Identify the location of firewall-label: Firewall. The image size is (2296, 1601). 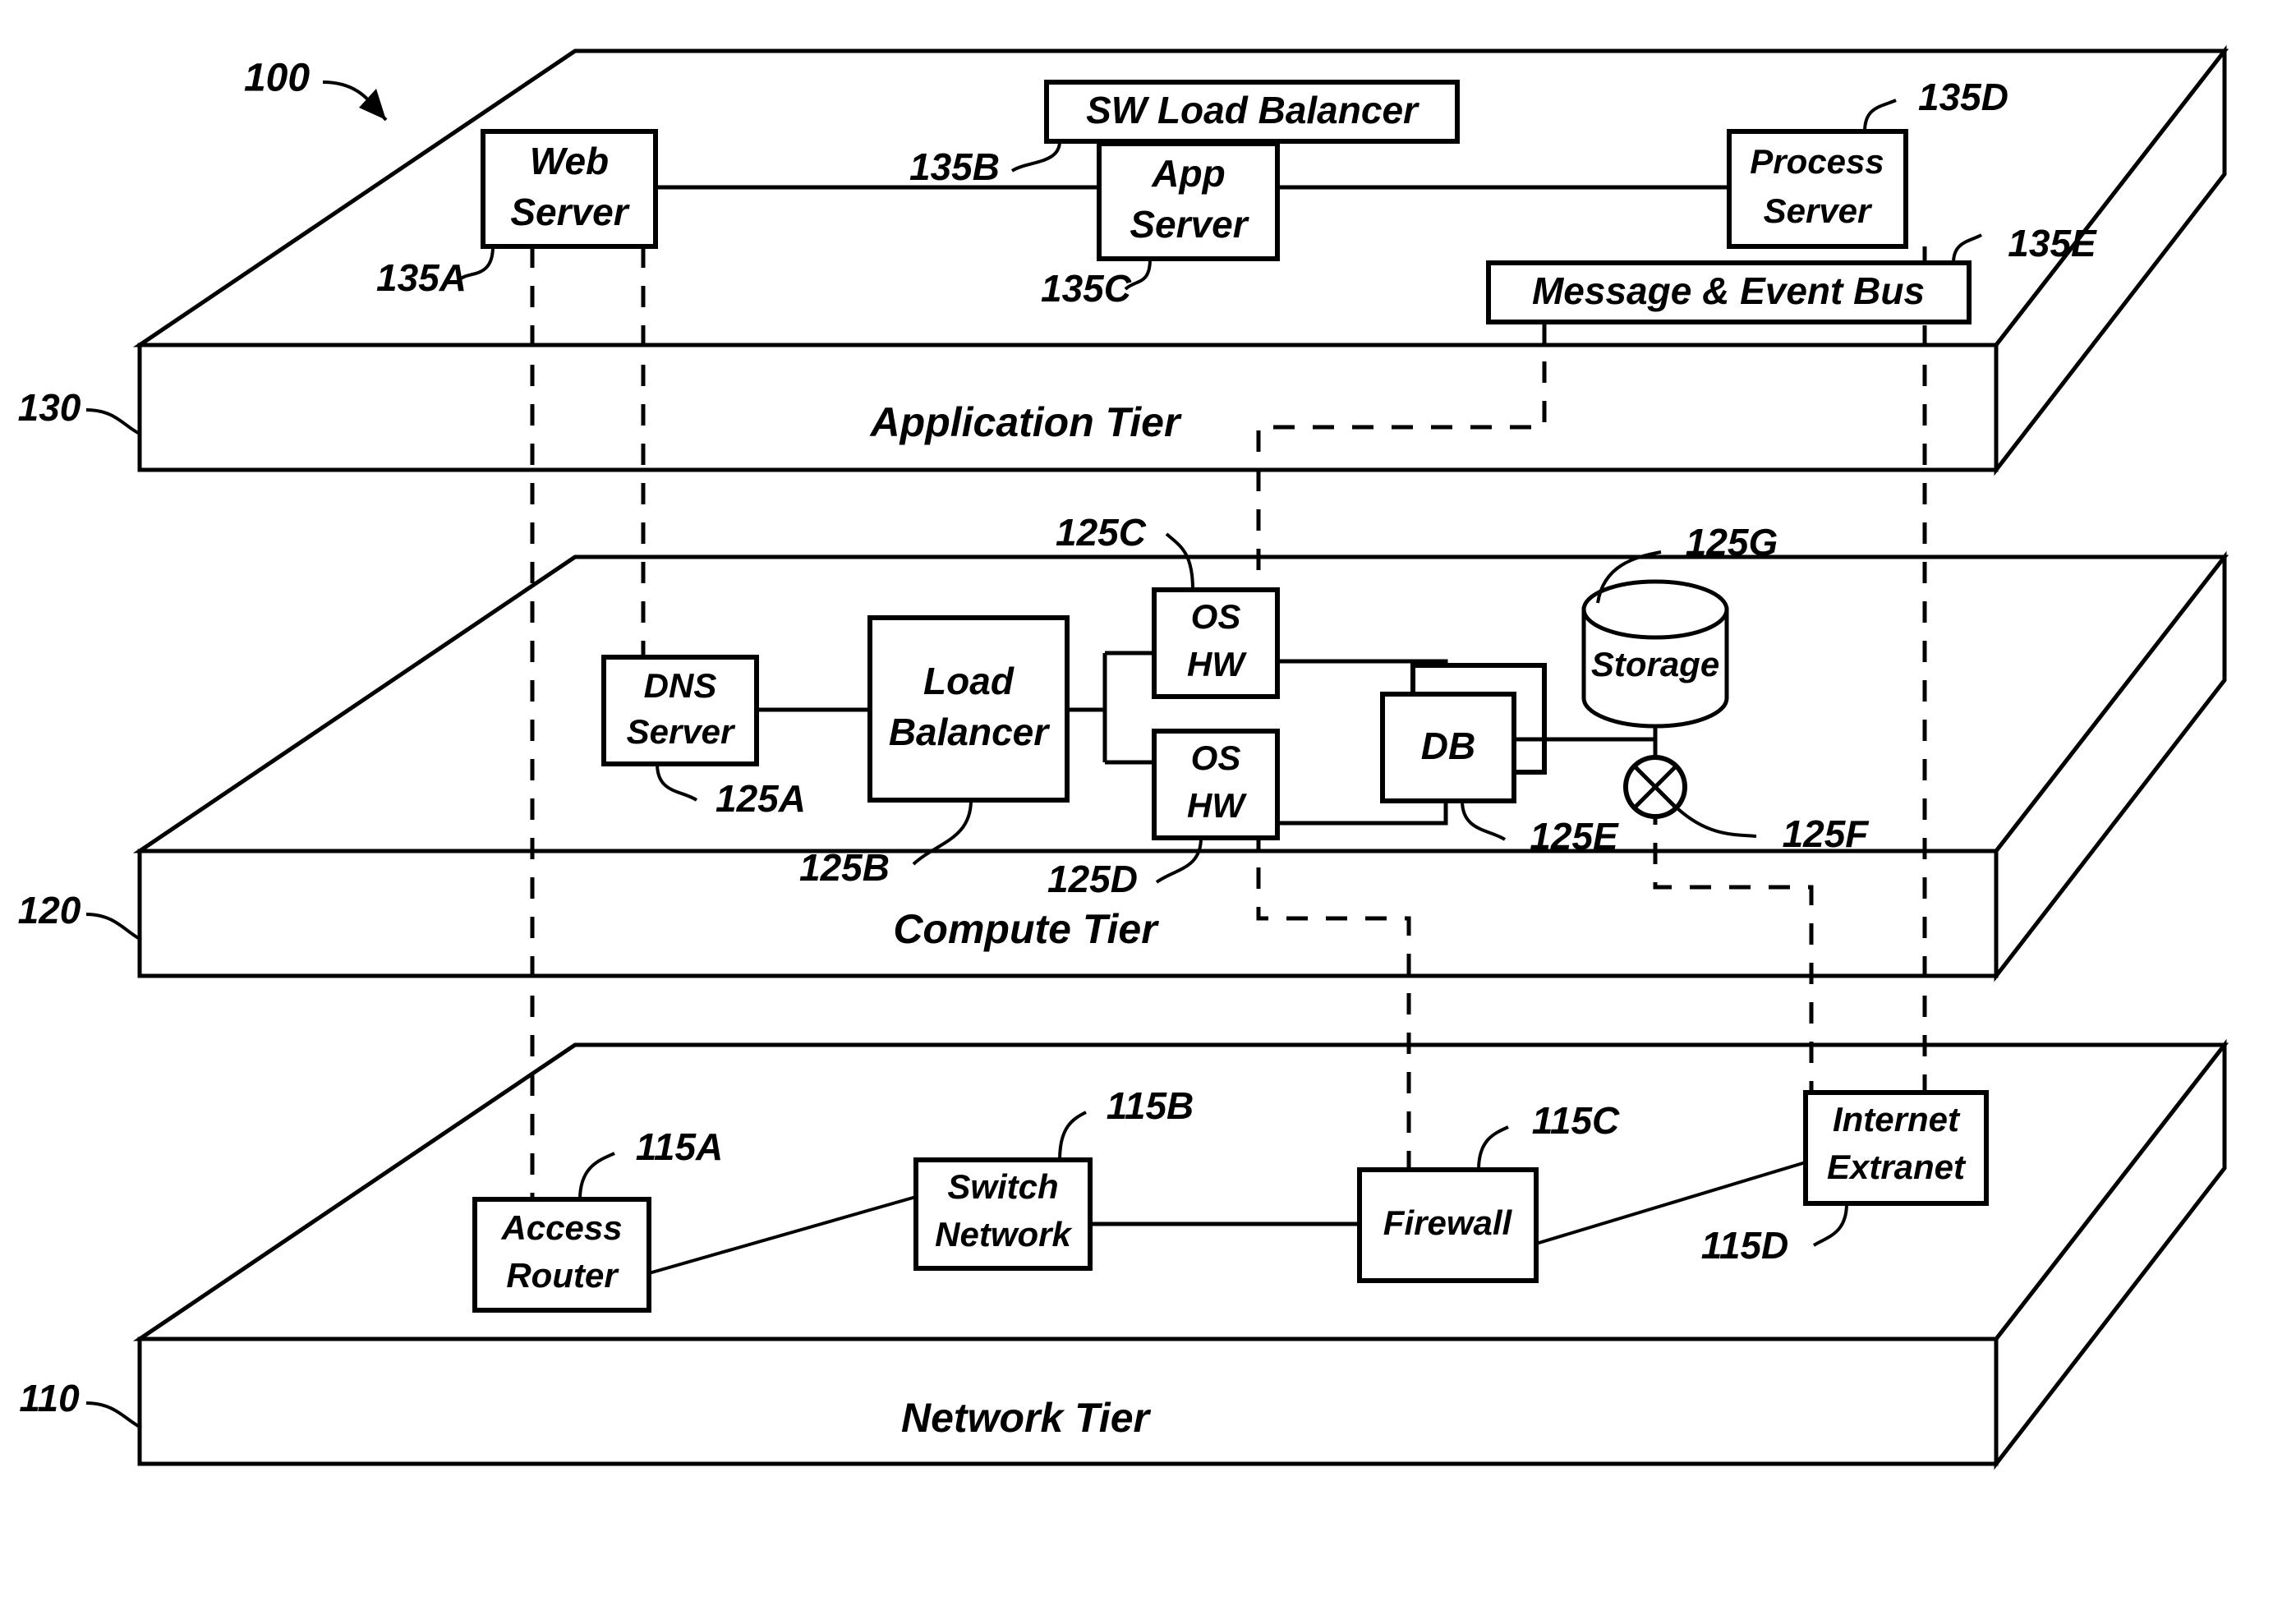
(1448, 1222).